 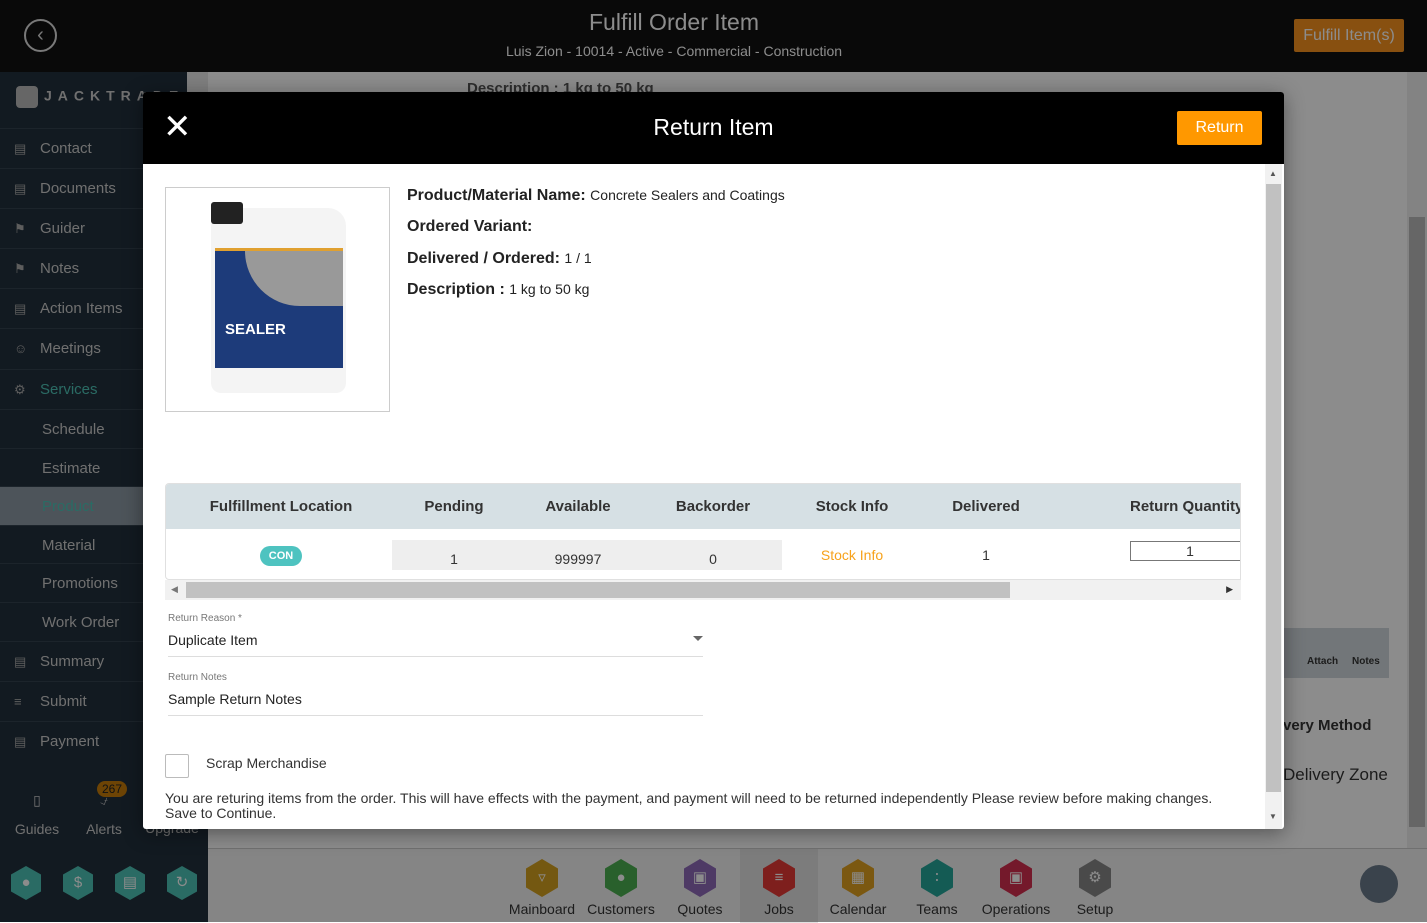 I want to click on location-badge: CON, so click(x=281, y=556).